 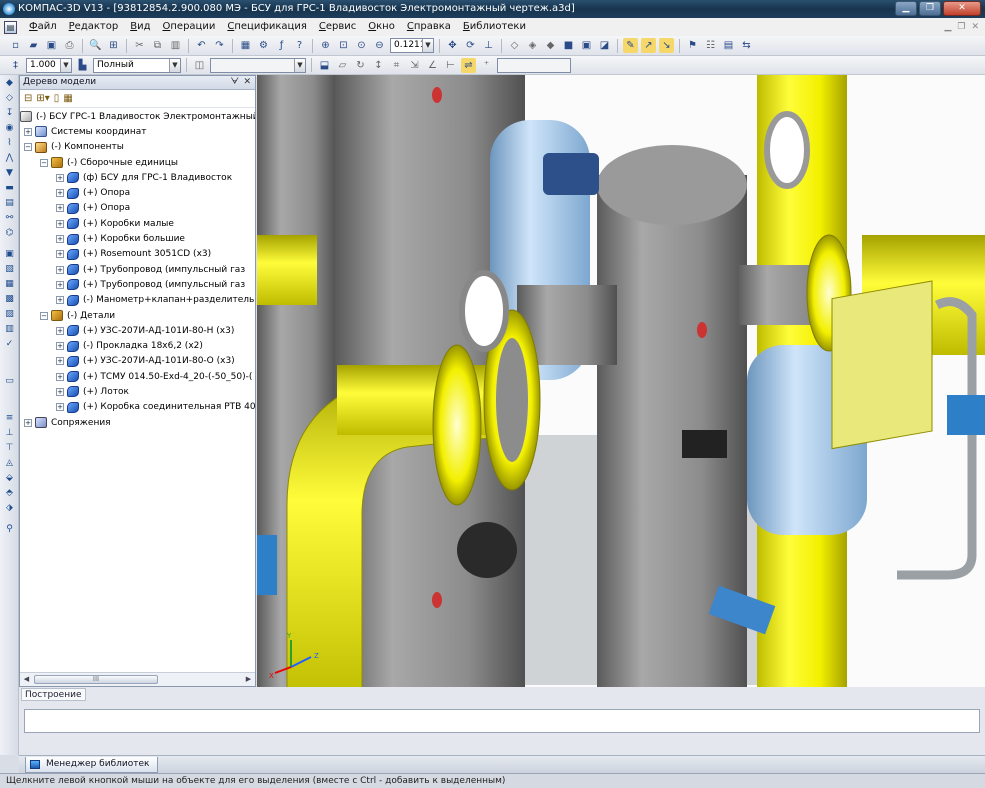 What do you see at coordinates (930, 8) in the screenshot?
I see `restore-button: ❐` at bounding box center [930, 8].